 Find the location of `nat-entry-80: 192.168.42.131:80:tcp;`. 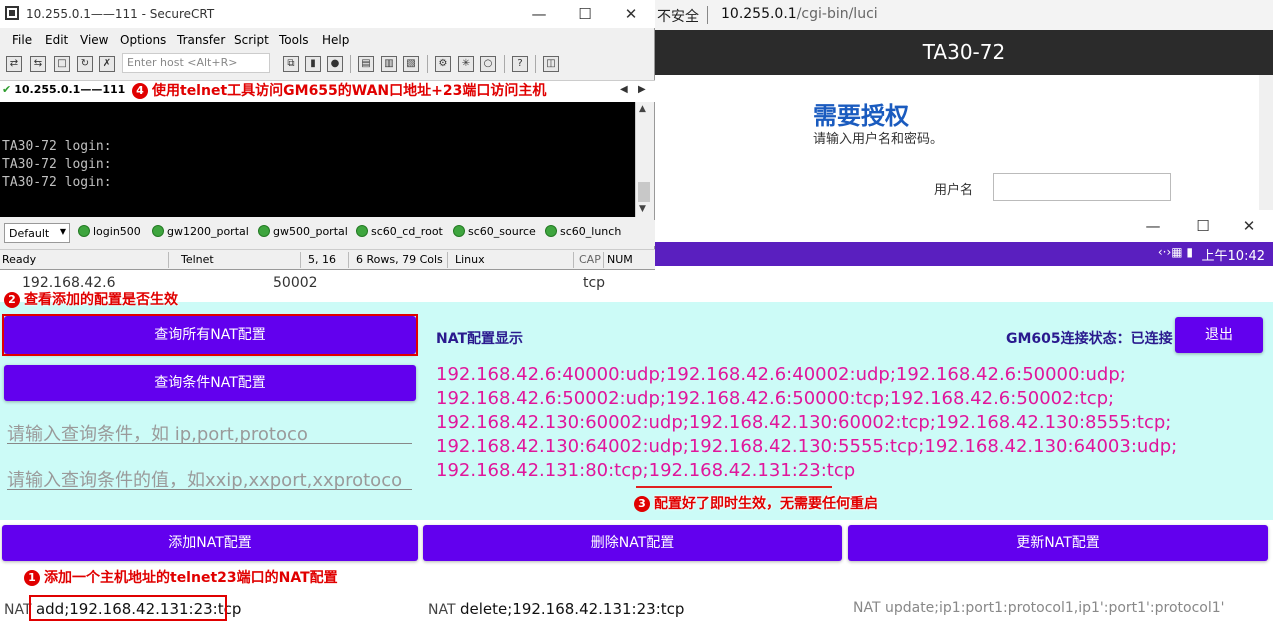

nat-entry-80: 192.168.42.131:80:tcp; is located at coordinates (542, 470).